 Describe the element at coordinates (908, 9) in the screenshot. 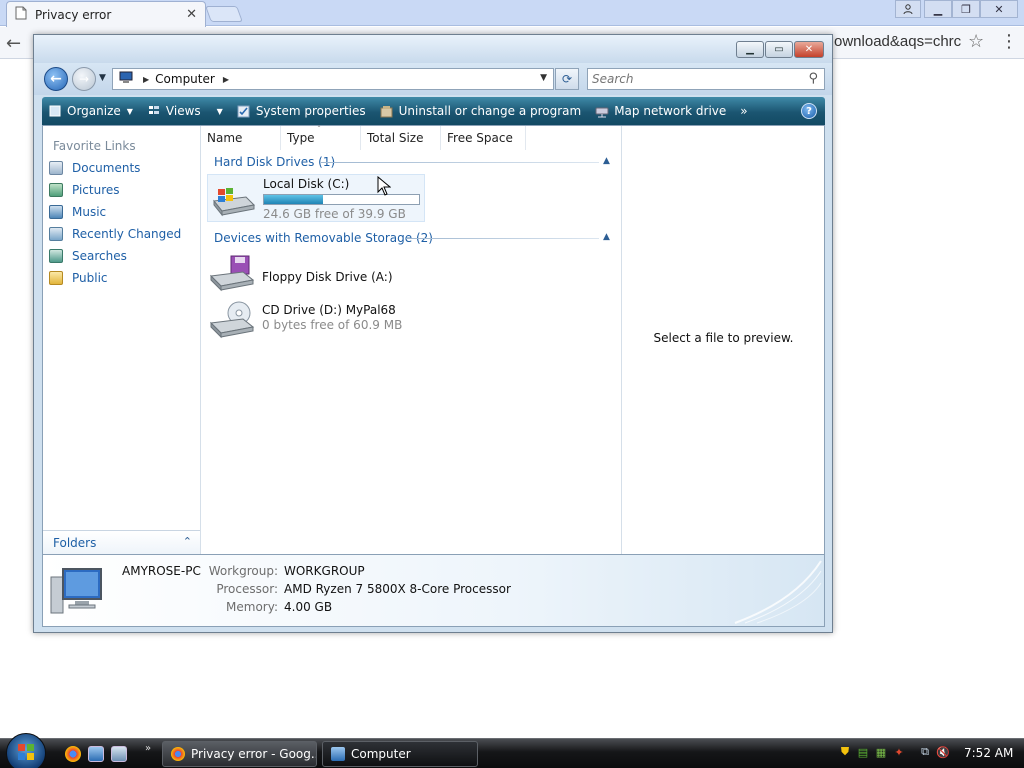

I see `profile-icon` at that location.